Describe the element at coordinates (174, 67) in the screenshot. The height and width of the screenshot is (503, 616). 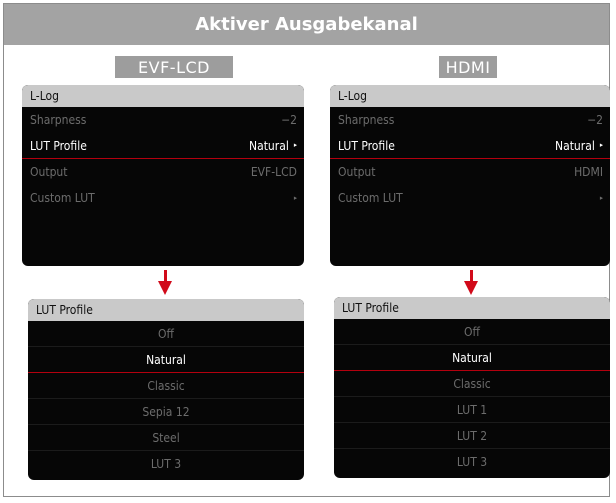
I see `column-label-evf-lcd: EVF-LCD` at that location.